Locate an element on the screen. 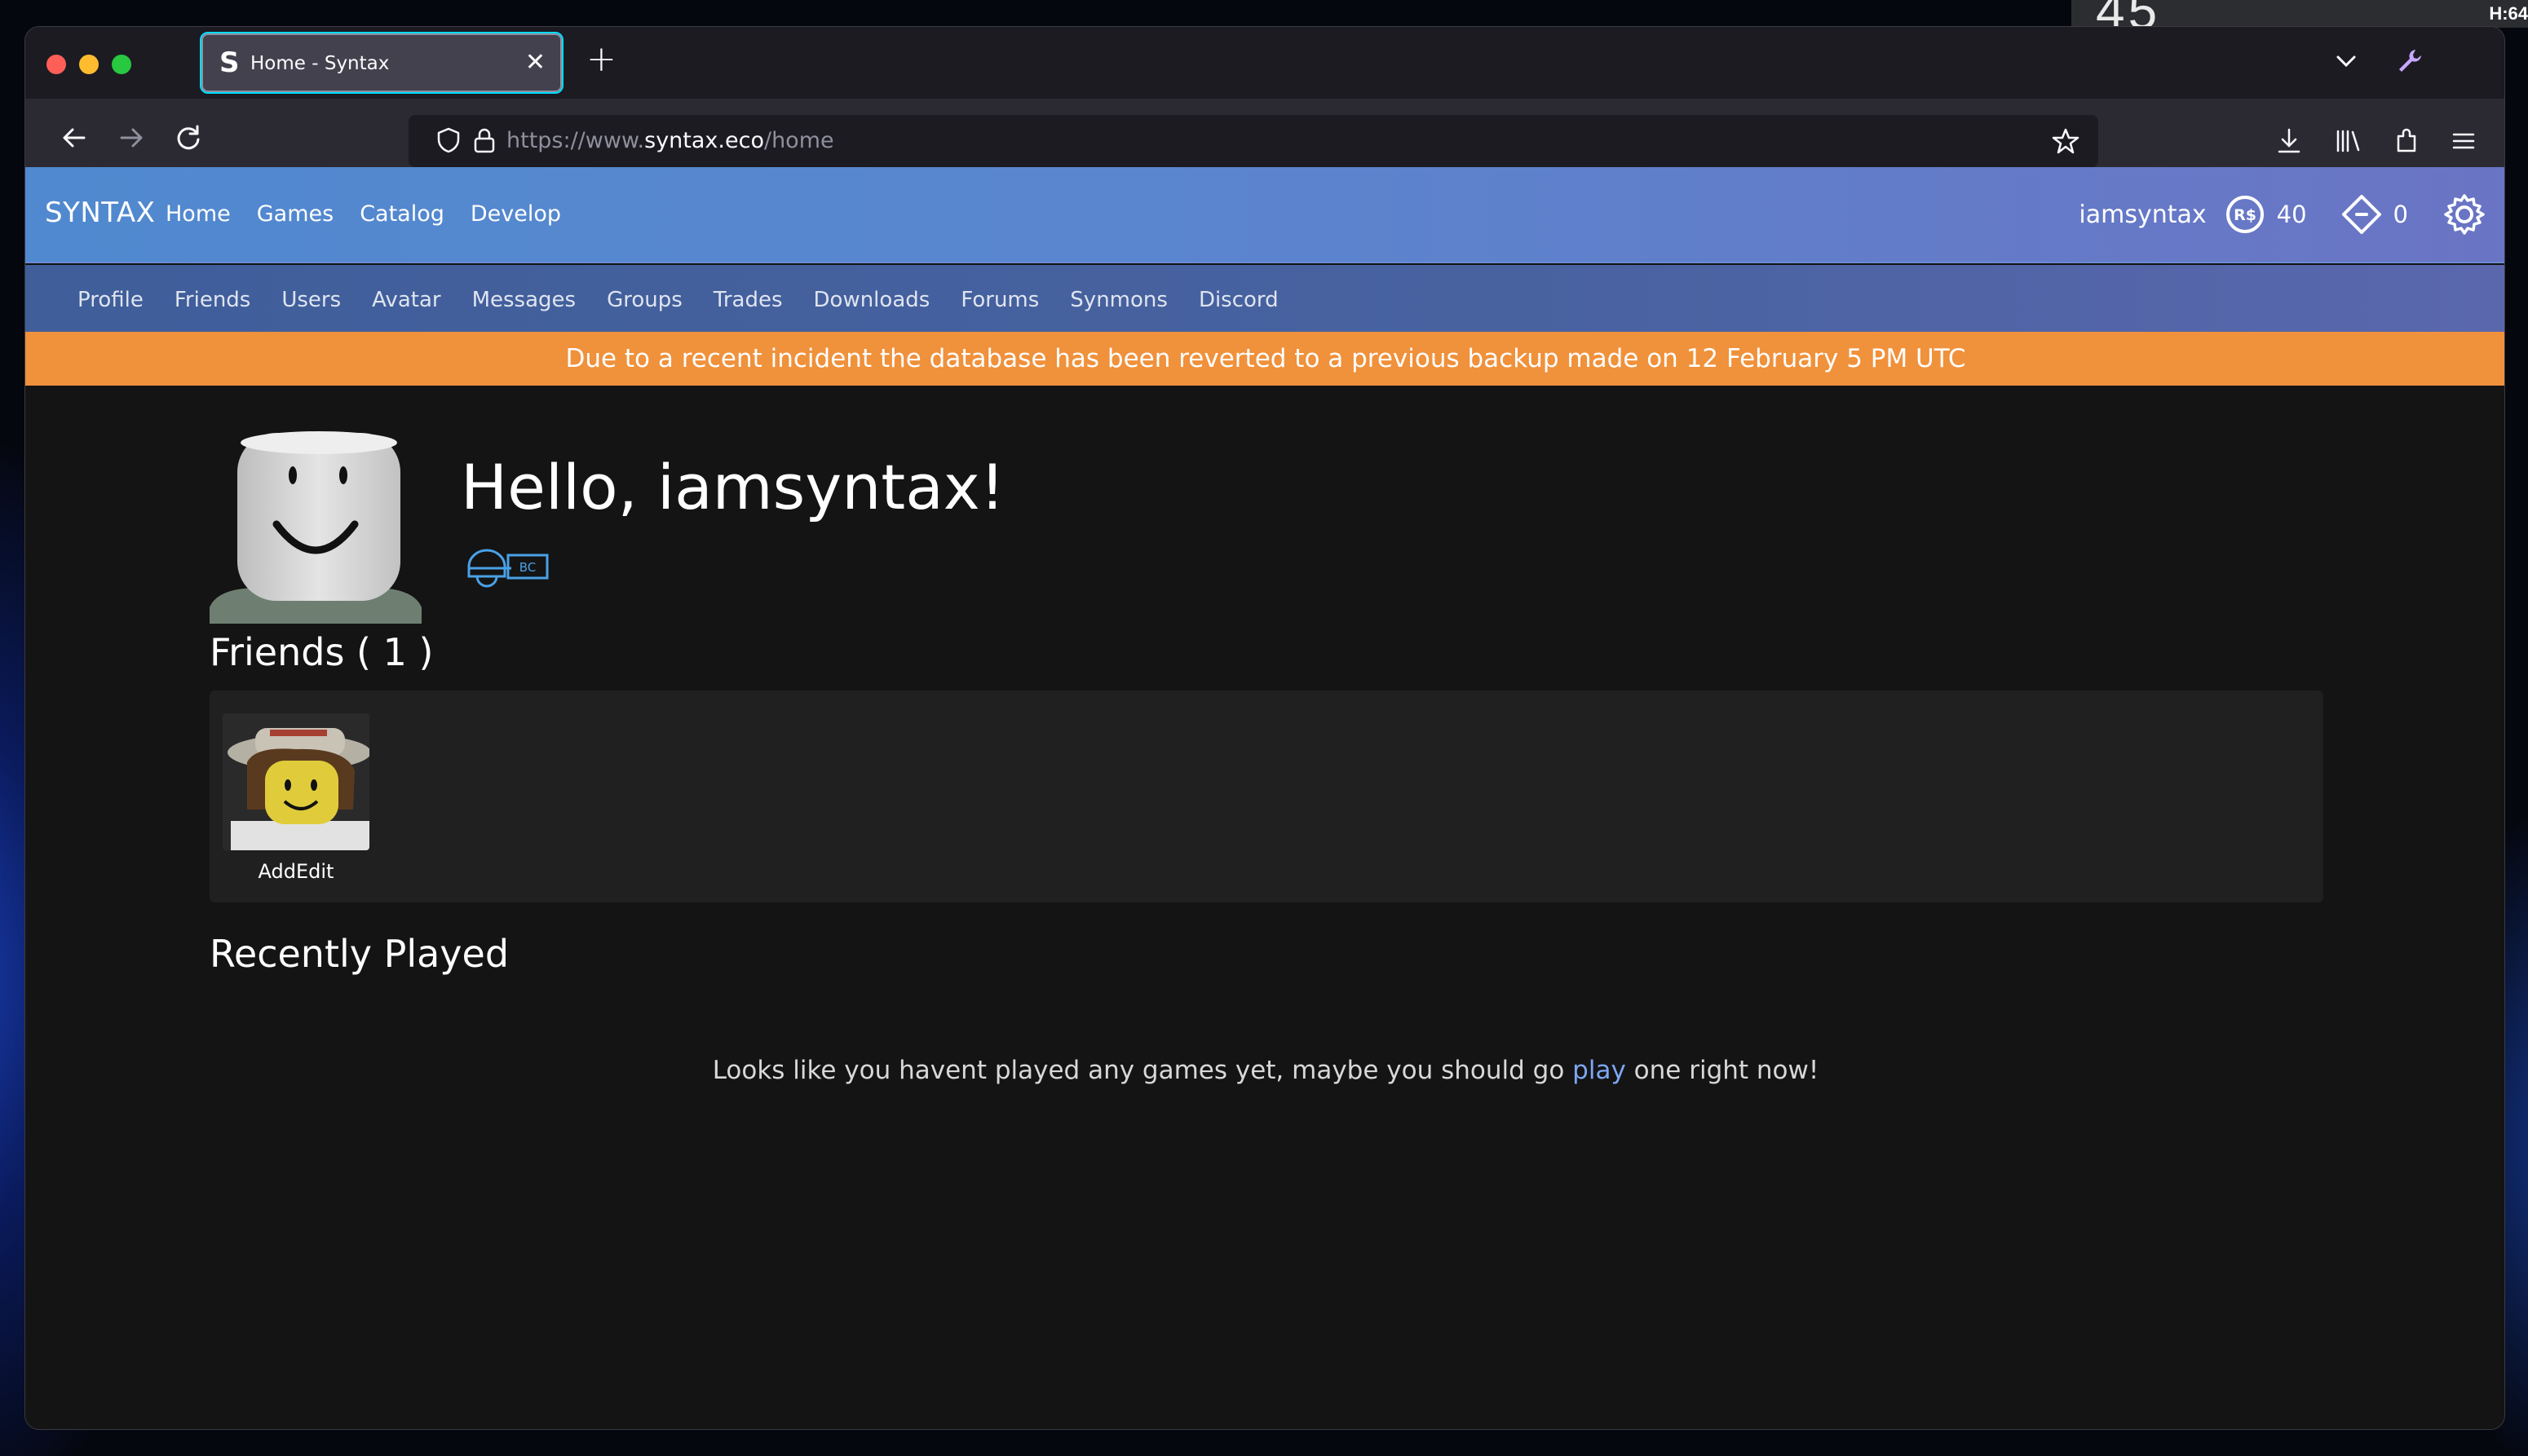 The width and height of the screenshot is (2528, 1456). close-window-button is located at coordinates (56, 64).